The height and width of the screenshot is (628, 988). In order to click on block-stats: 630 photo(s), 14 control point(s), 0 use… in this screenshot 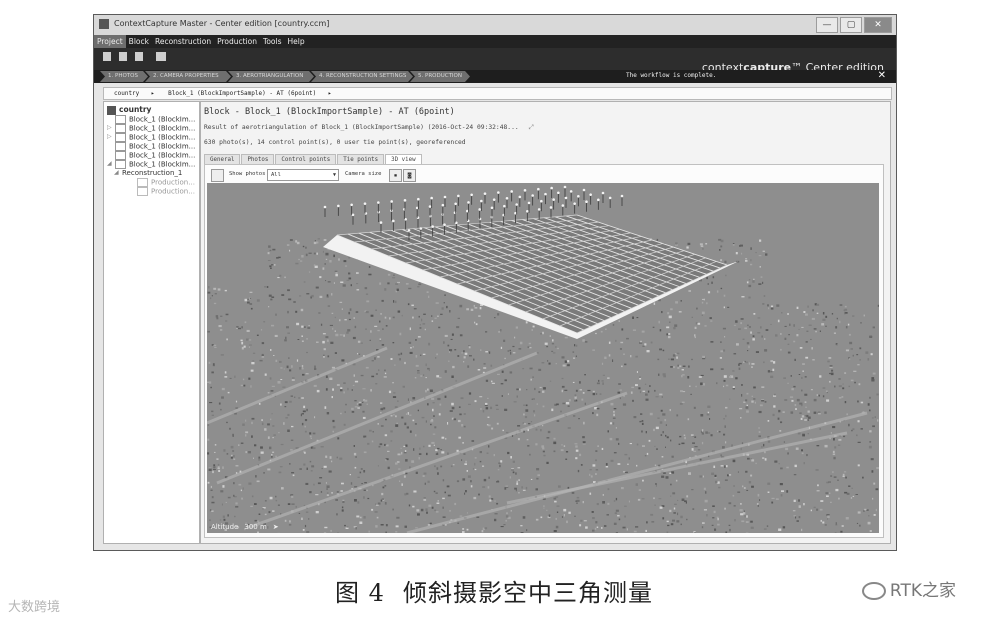, I will do `click(335, 142)`.